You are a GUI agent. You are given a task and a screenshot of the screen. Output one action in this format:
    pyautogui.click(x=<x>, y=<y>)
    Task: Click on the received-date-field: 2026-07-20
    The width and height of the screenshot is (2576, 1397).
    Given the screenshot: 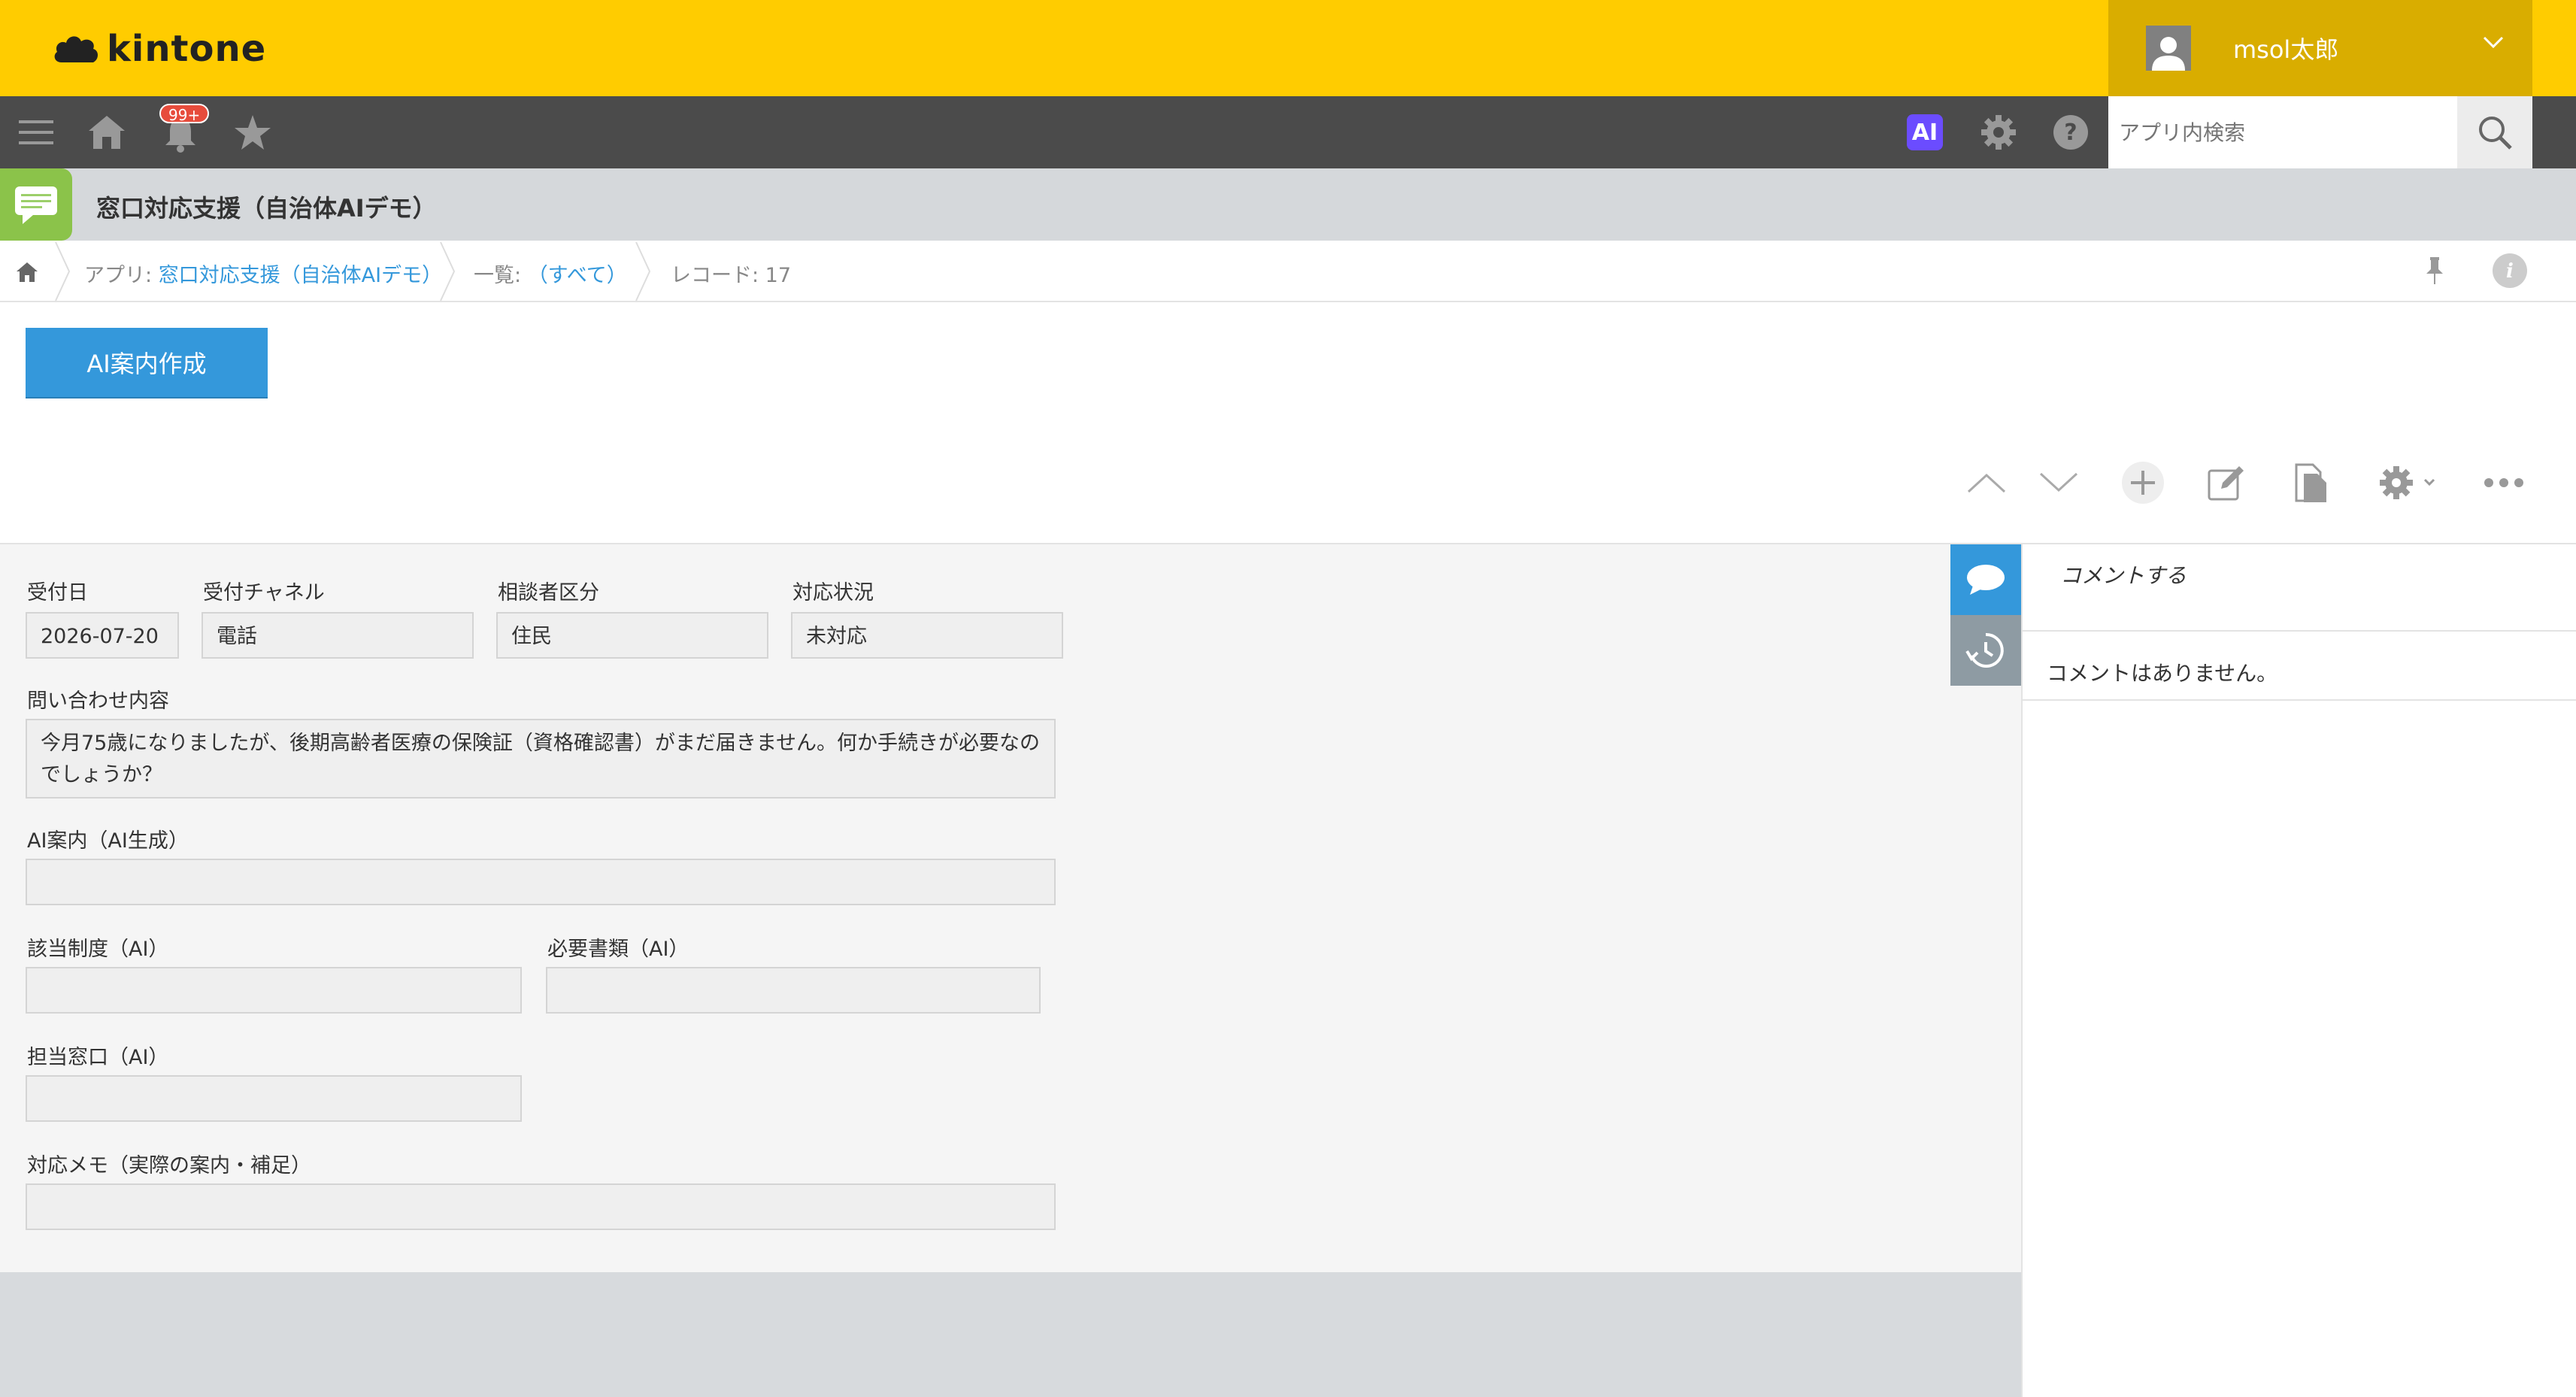 What is the action you would take?
    pyautogui.click(x=102, y=635)
    